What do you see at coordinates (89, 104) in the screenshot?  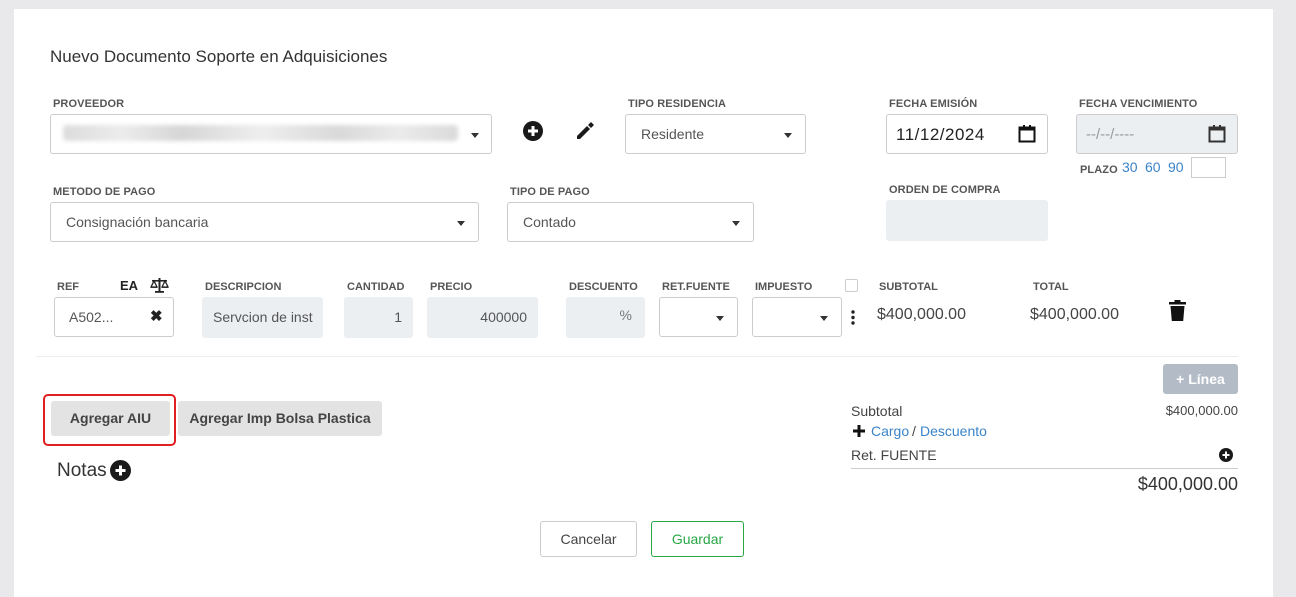 I see `proveedor-label: PROVEEDOR` at bounding box center [89, 104].